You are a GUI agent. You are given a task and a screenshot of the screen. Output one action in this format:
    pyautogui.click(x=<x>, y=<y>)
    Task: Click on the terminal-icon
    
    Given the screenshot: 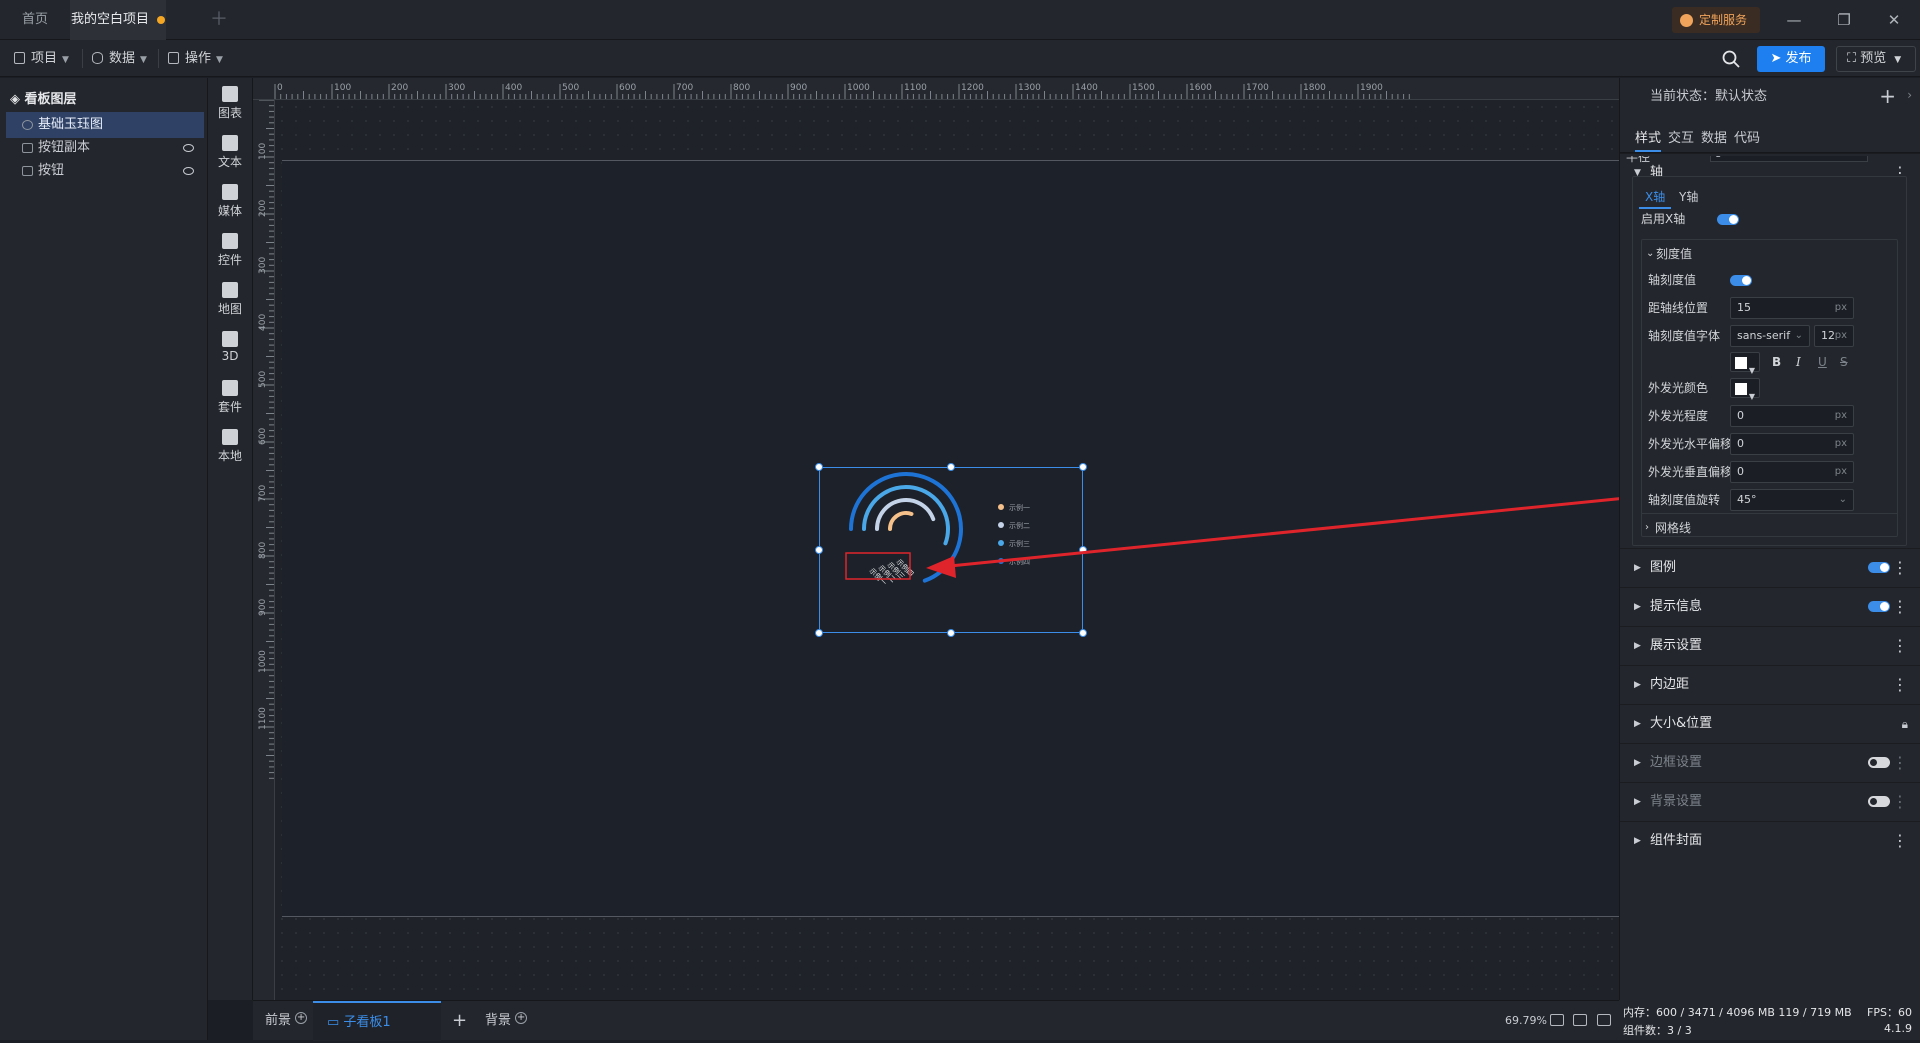 What is the action you would take?
    pyautogui.click(x=1604, y=1020)
    